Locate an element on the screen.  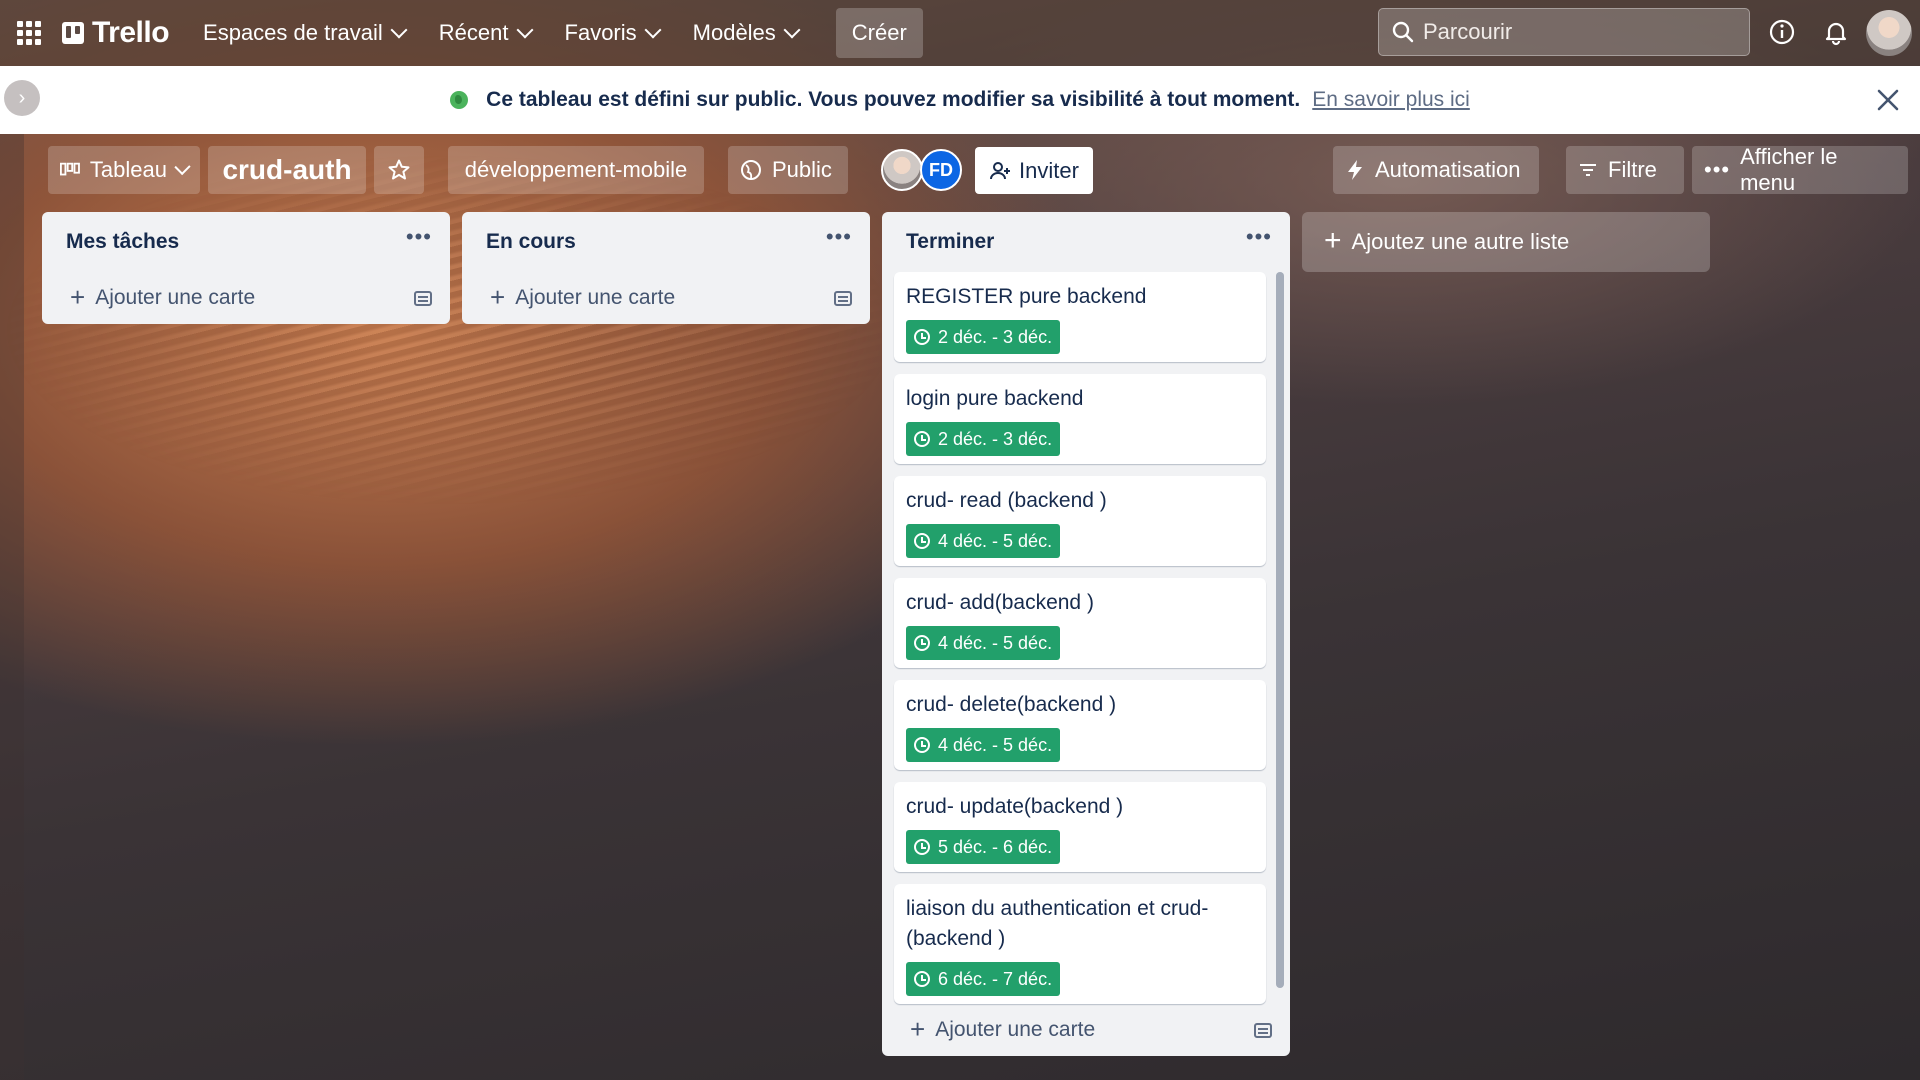
card: crud- read (backend ) 4 déc. - 5 déc. is located at coordinates (1080, 521).